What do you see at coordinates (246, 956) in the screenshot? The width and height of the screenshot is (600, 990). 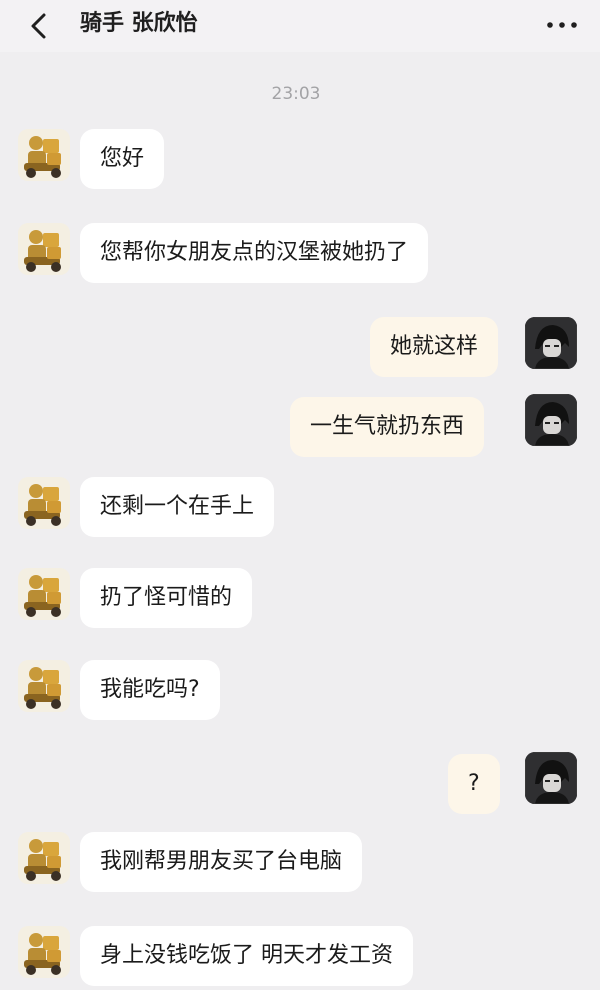 I see `message-bubble-incoming: 身上没钱吃饭了 明天才发工资` at bounding box center [246, 956].